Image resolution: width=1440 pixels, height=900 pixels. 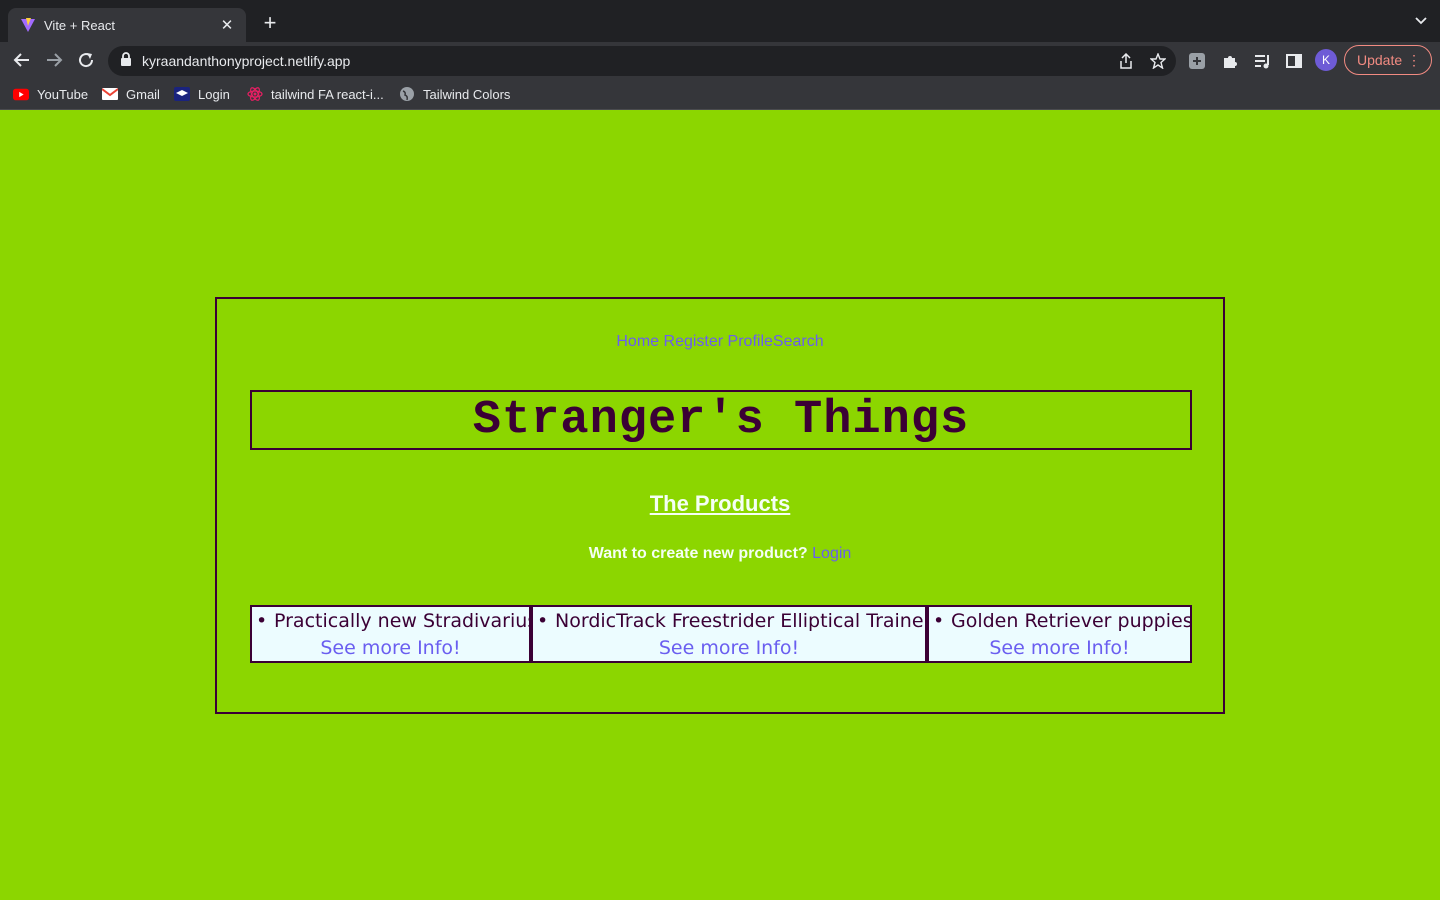 What do you see at coordinates (127, 25) in the screenshot?
I see `browser-tab: Vite + React ✕` at bounding box center [127, 25].